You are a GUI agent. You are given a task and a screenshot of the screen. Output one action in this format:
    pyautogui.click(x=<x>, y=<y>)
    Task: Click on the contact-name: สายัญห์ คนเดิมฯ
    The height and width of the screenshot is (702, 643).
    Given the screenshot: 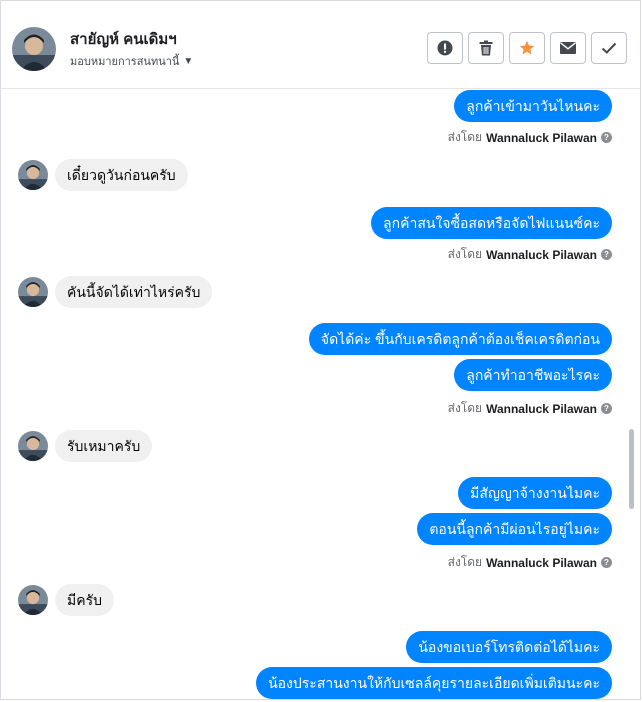 What is the action you would take?
    pyautogui.click(x=123, y=39)
    